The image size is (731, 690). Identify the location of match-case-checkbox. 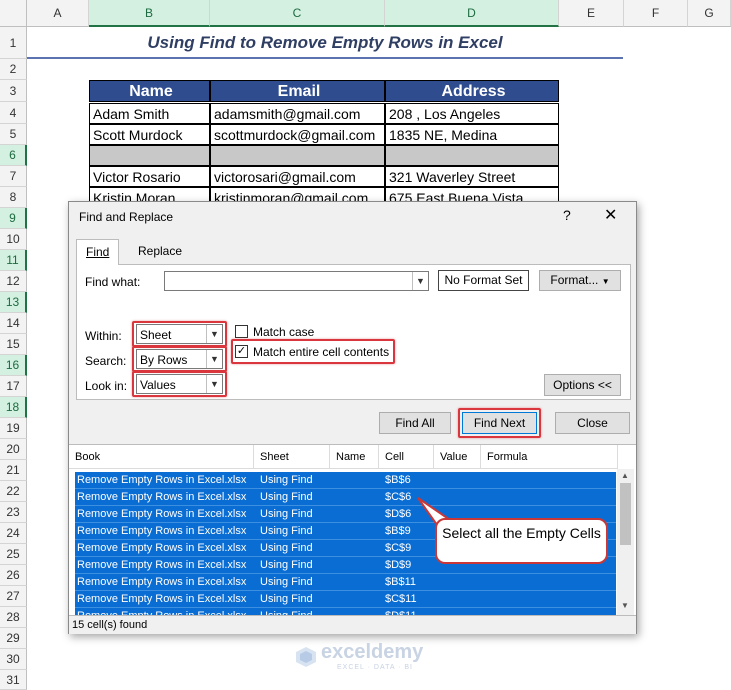
(241, 331).